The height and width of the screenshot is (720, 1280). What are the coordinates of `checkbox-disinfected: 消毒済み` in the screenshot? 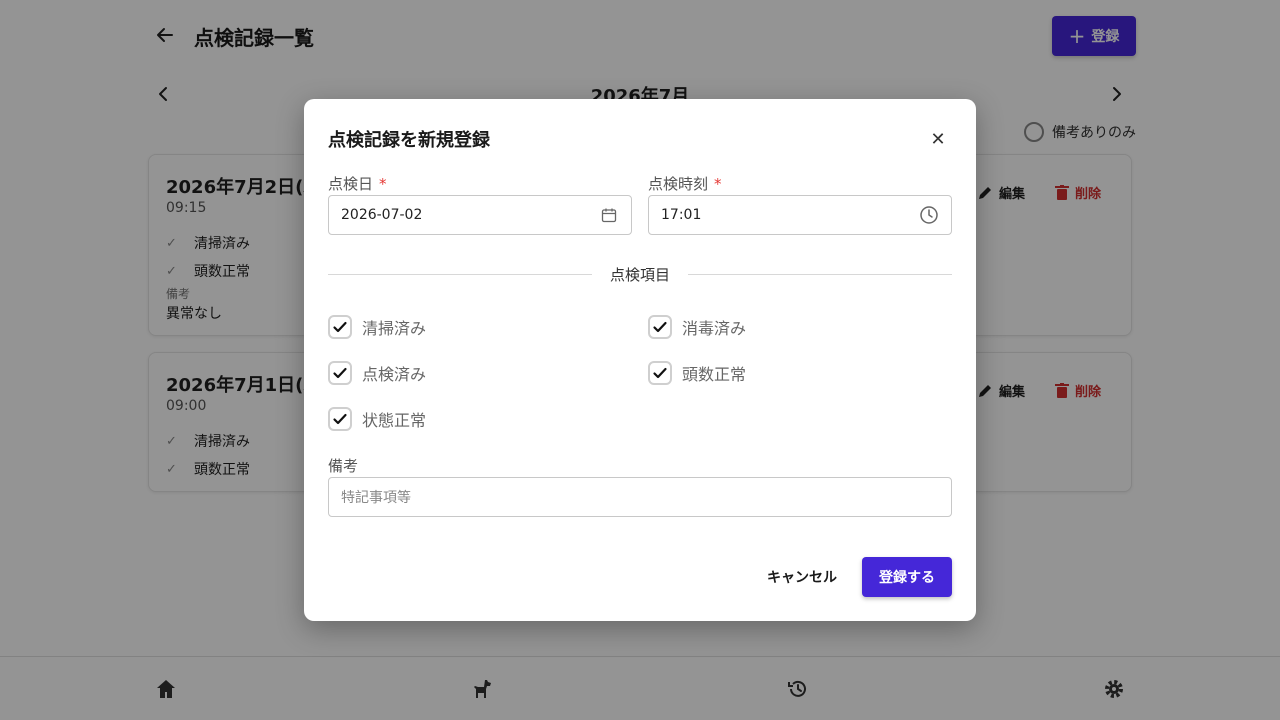 It's located at (697, 327).